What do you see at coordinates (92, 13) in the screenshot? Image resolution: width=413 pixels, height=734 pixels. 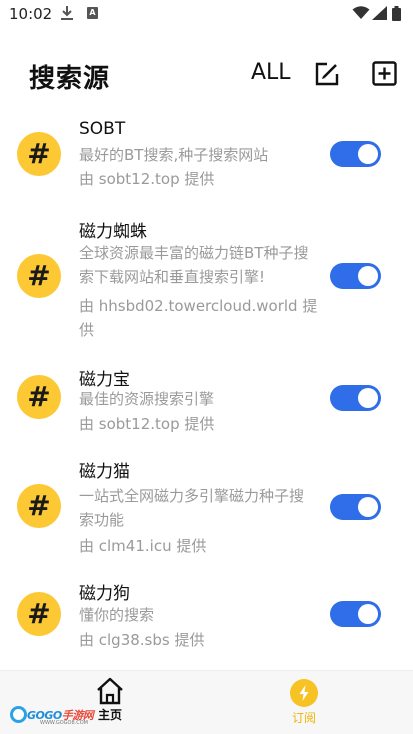 I see `a-notification-icon: A` at bounding box center [92, 13].